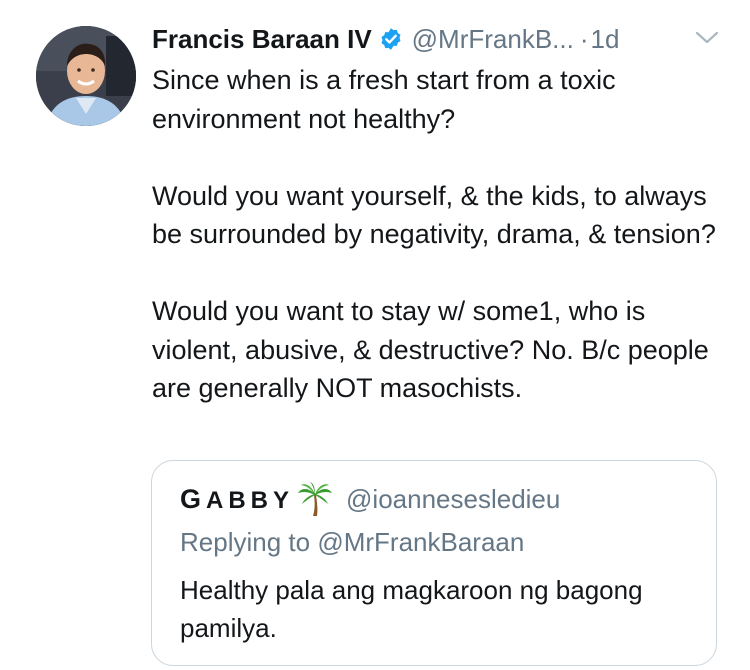  What do you see at coordinates (262, 39) in the screenshot?
I see `author-display-name: Francis Baraan IV` at bounding box center [262, 39].